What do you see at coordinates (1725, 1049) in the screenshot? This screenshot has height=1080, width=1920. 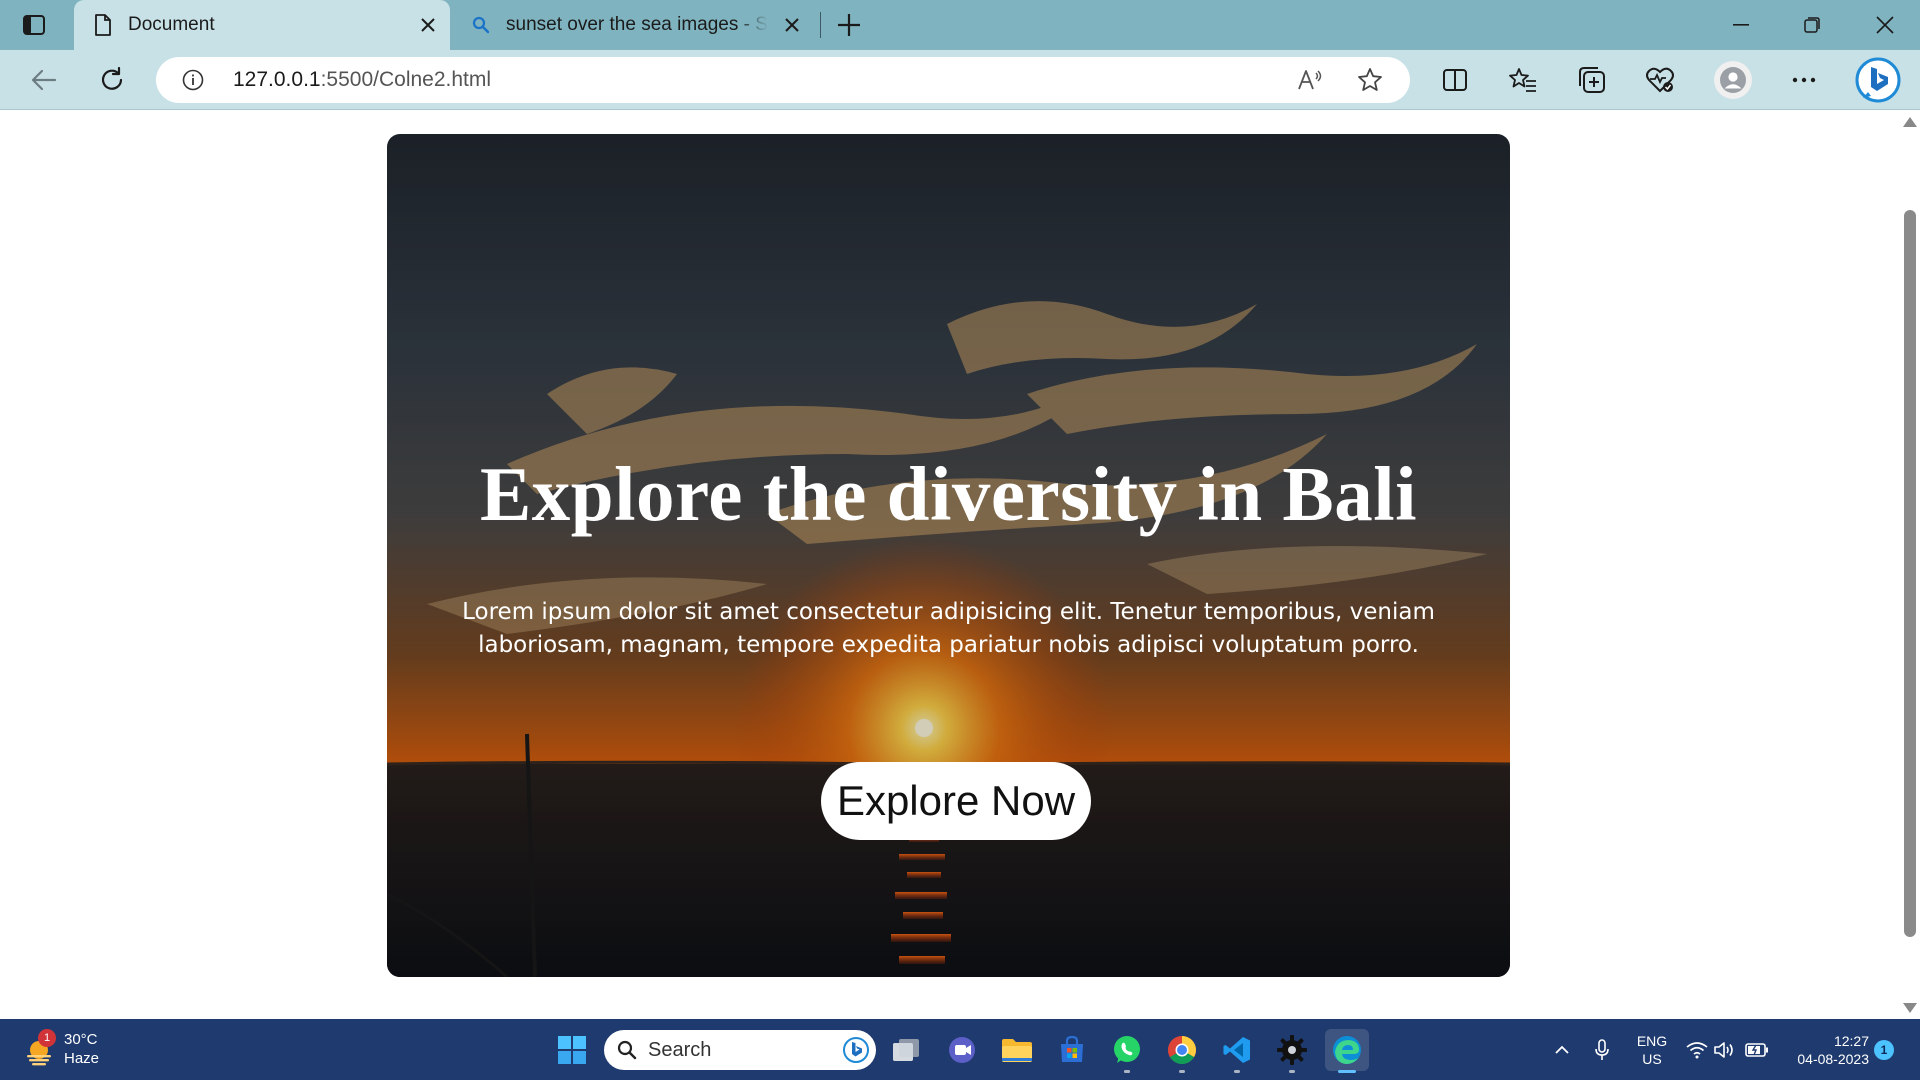 I see `volume-icon` at bounding box center [1725, 1049].